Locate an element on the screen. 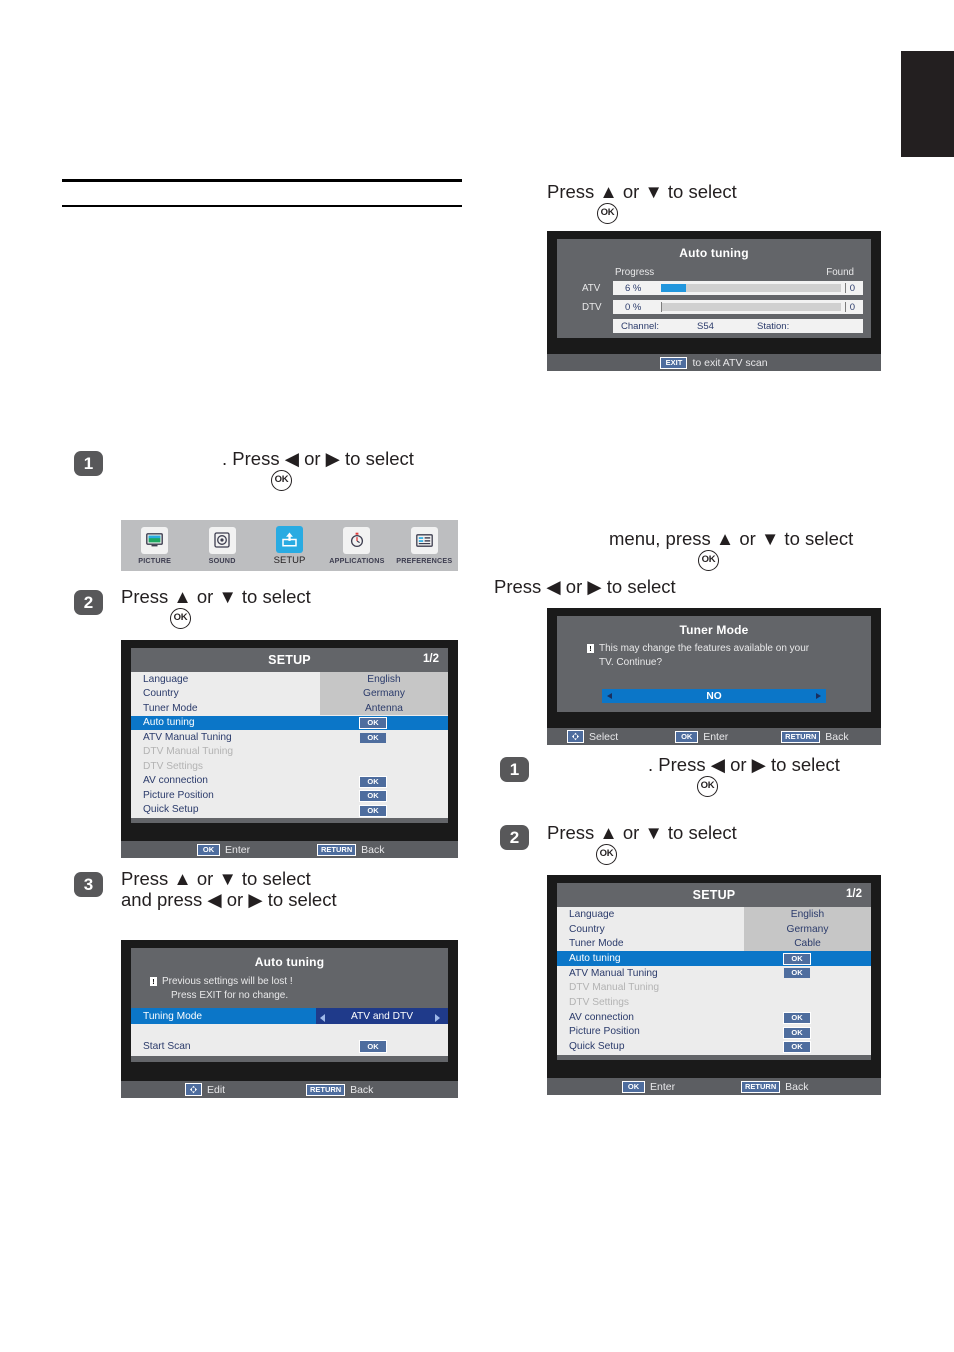  menu-item-preferences: PREFERENCES is located at coordinates (424, 545).